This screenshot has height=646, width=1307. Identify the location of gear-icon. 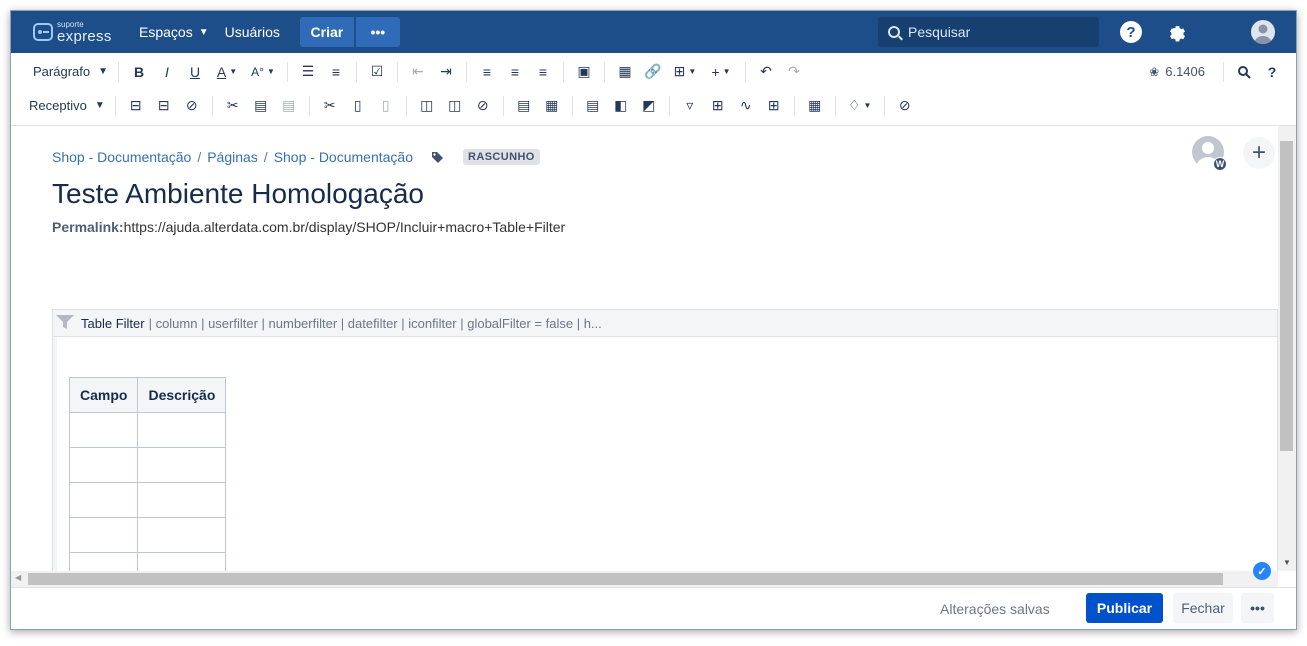
(1175, 32).